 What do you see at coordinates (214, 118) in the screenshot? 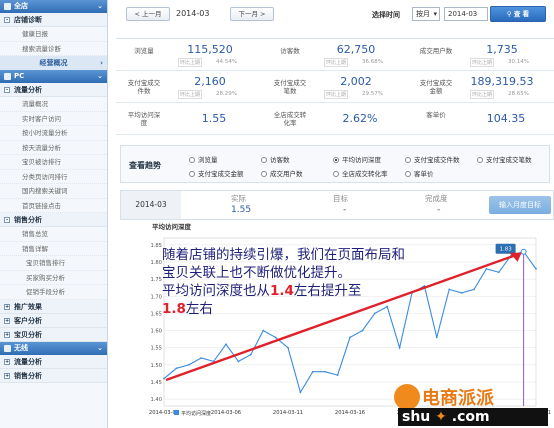
I see `stat-value: 1.55` at bounding box center [214, 118].